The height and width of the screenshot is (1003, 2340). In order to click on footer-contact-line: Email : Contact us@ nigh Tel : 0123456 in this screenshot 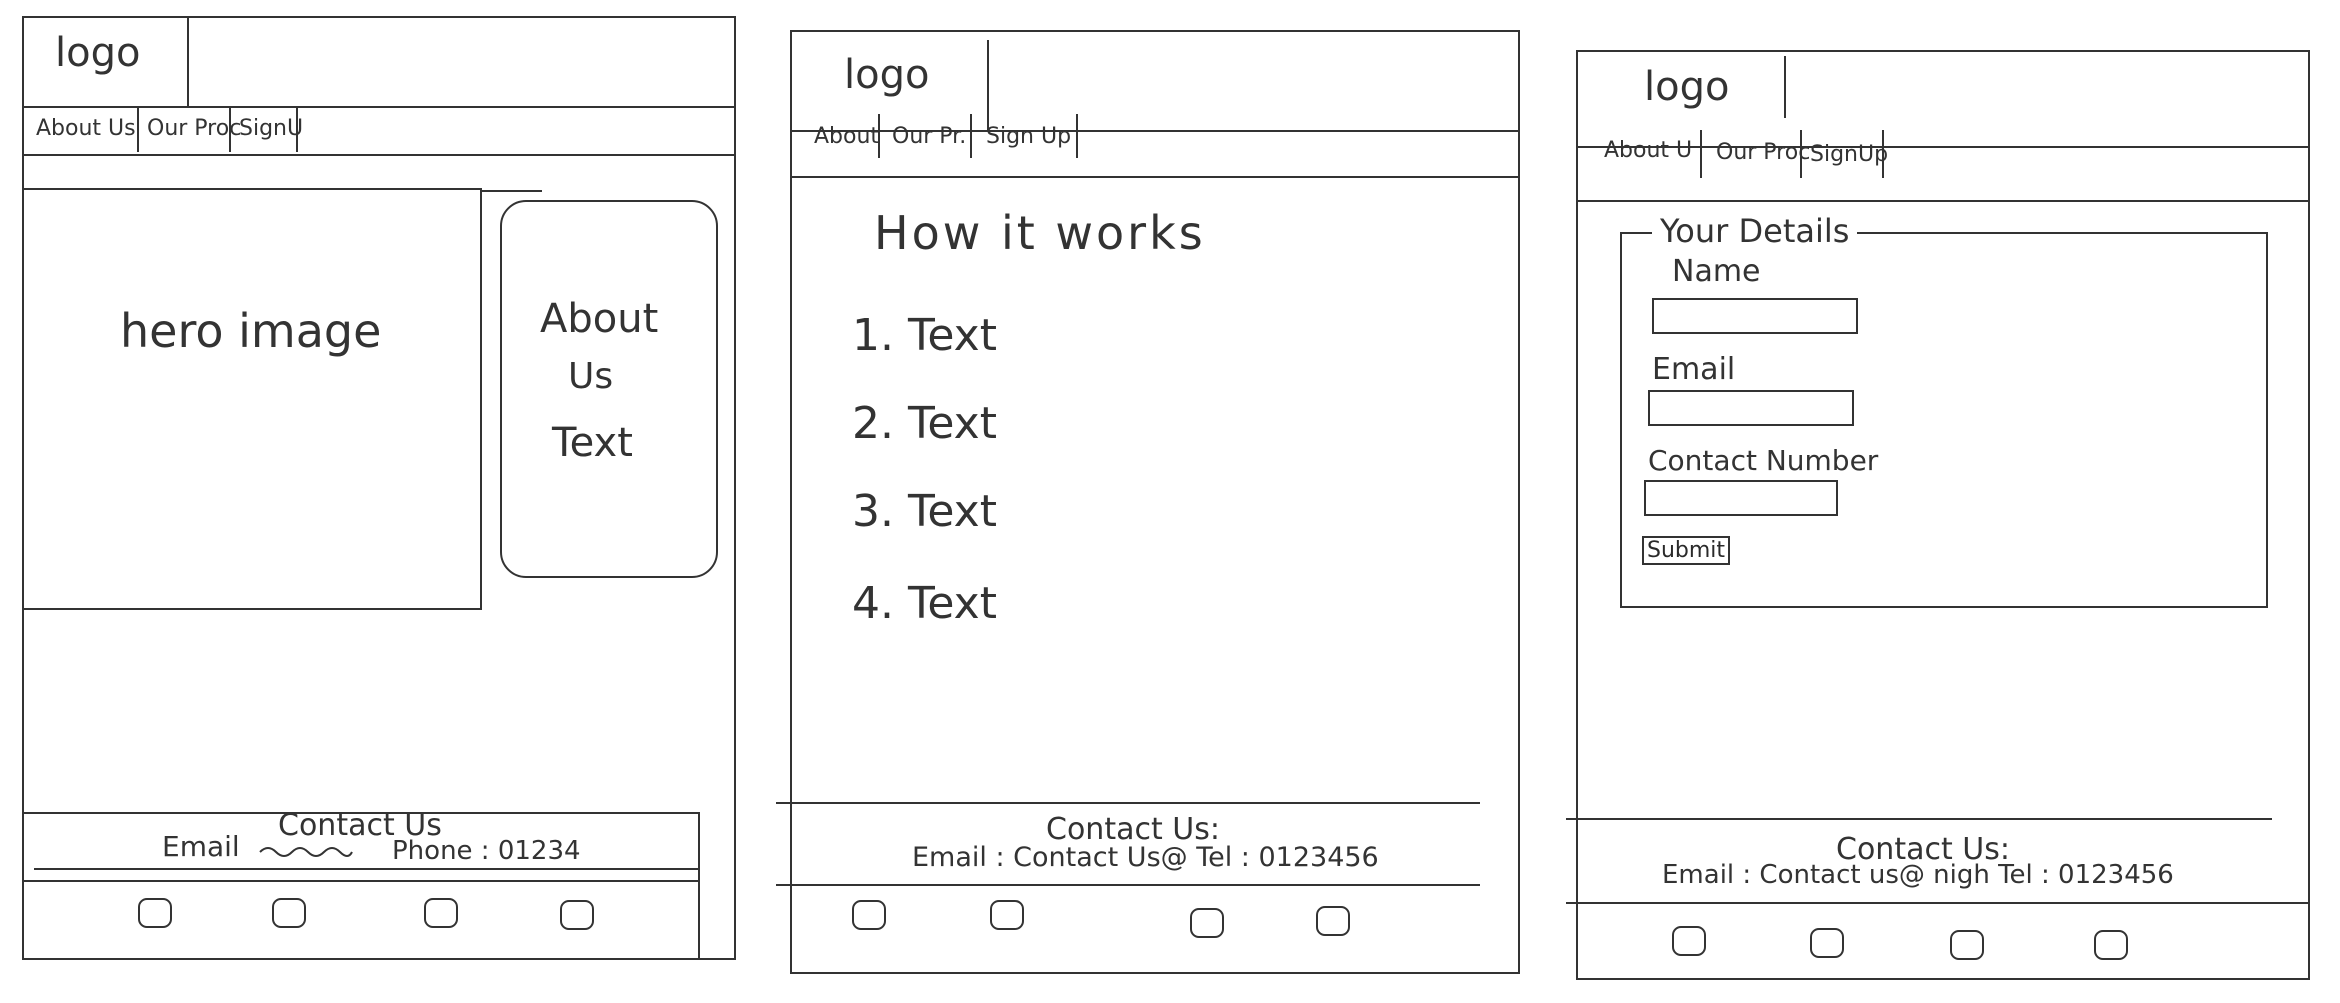, I will do `click(1918, 875)`.